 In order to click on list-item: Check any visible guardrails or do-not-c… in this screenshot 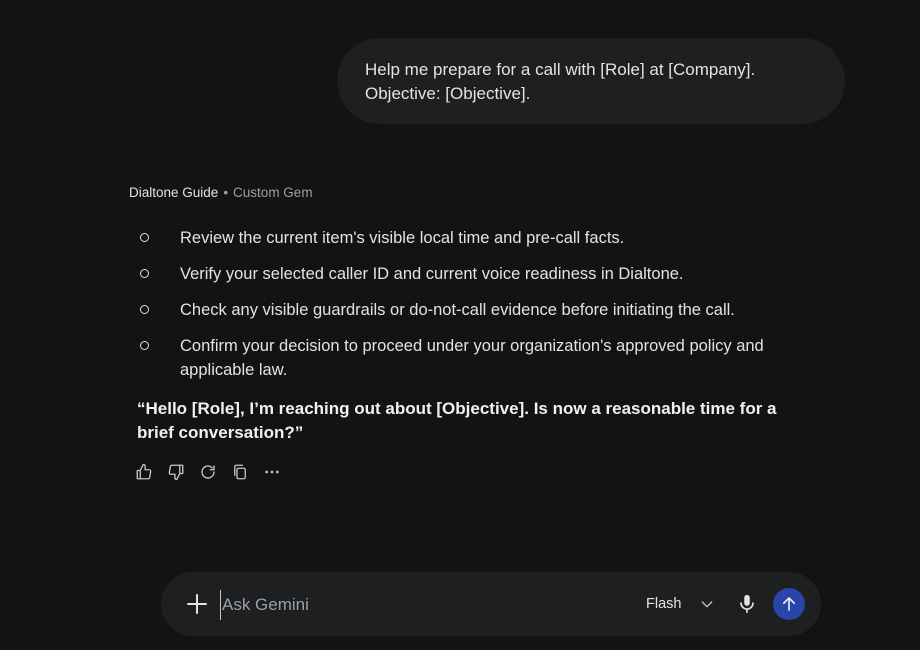, I will do `click(477, 310)`.